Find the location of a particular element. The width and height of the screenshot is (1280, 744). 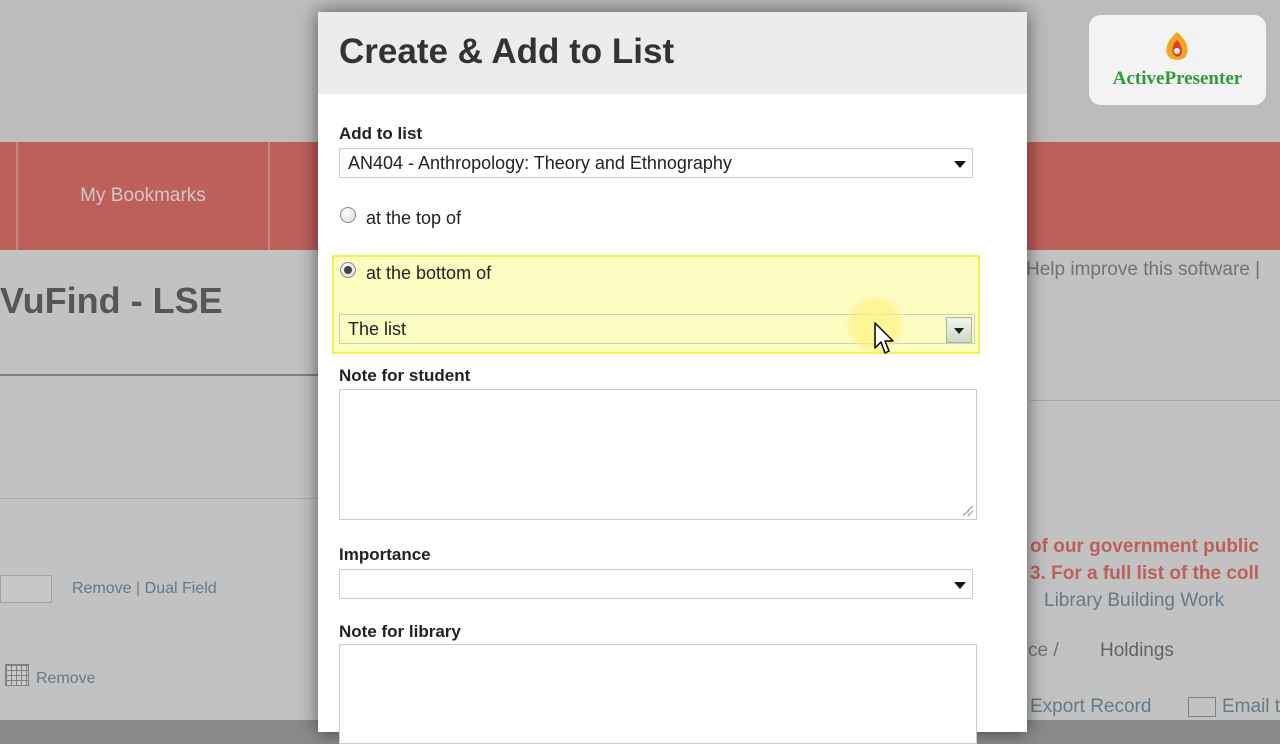

dropdown-button is located at coordinates (959, 330).